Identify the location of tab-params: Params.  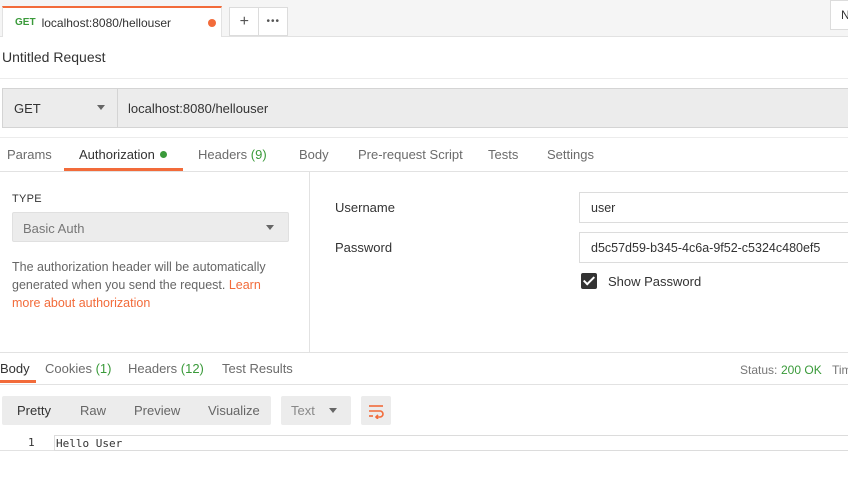
(29, 155).